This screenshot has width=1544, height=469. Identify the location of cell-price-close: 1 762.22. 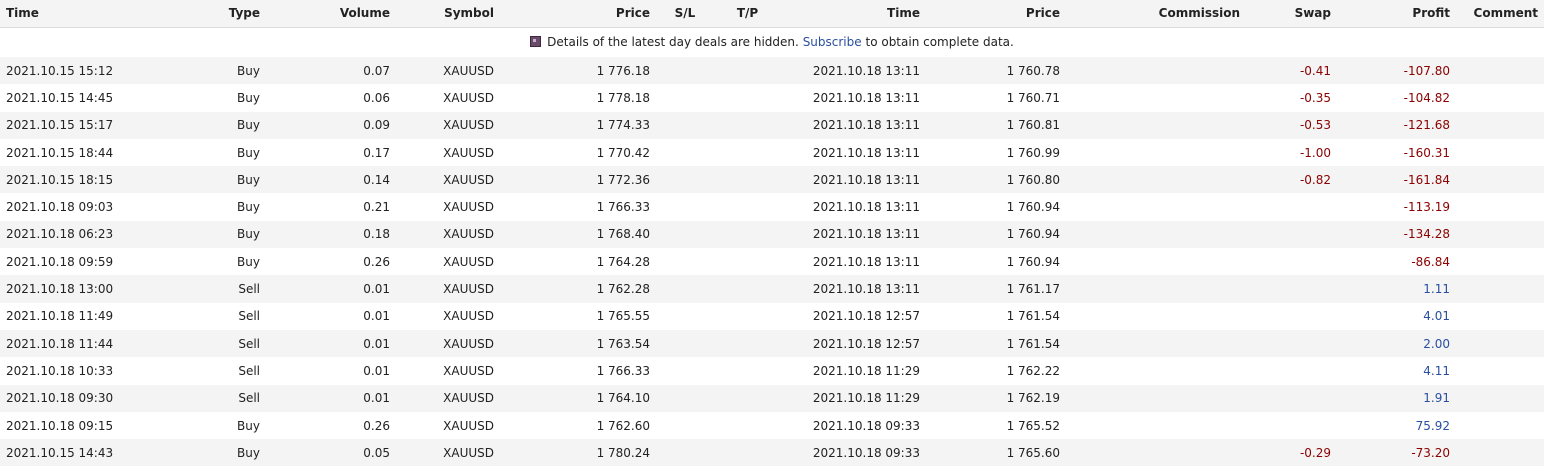
(1033, 370).